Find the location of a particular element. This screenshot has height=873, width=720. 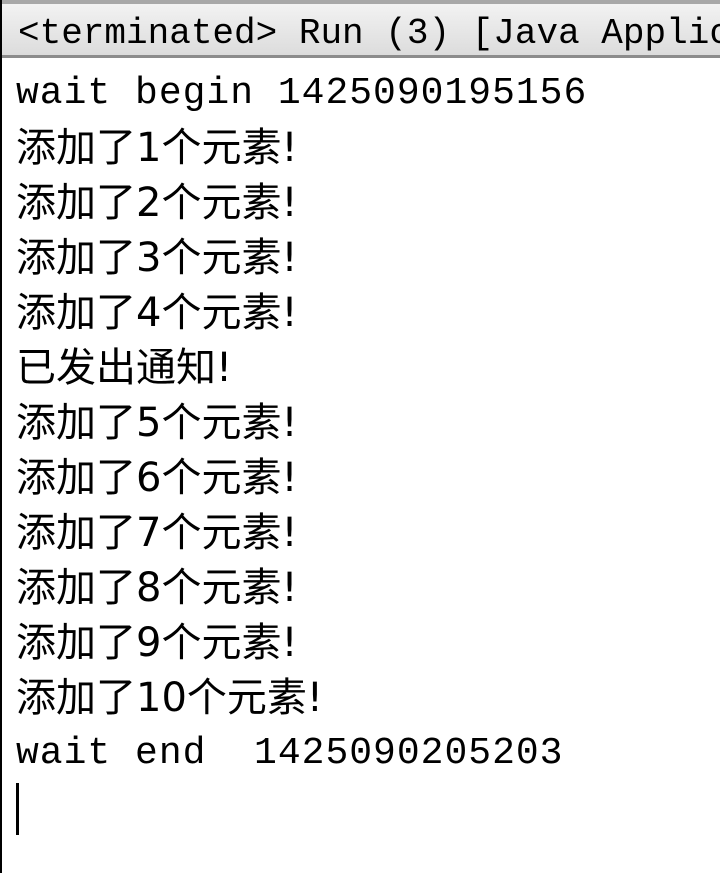

console-line: 添加了9个元素! is located at coordinates (157, 643).